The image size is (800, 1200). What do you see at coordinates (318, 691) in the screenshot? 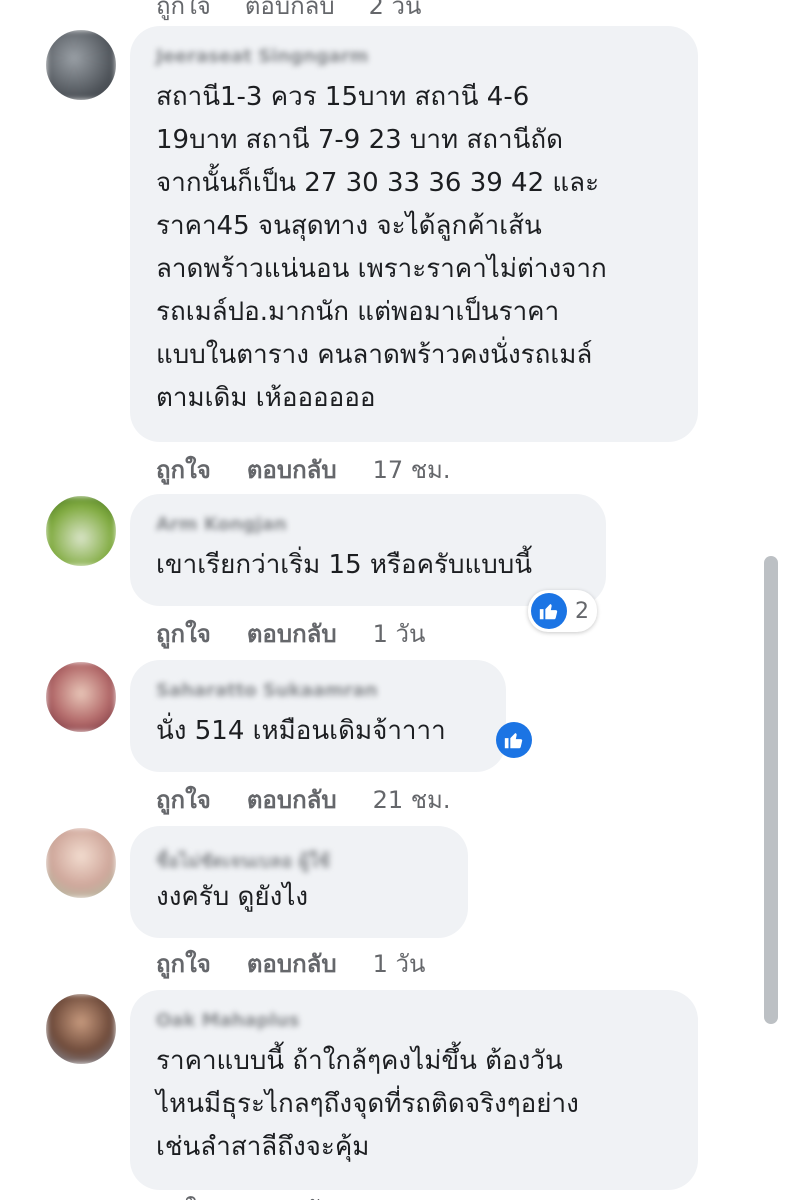
I see `comment-author: Saharatto Sukaamran` at bounding box center [318, 691].